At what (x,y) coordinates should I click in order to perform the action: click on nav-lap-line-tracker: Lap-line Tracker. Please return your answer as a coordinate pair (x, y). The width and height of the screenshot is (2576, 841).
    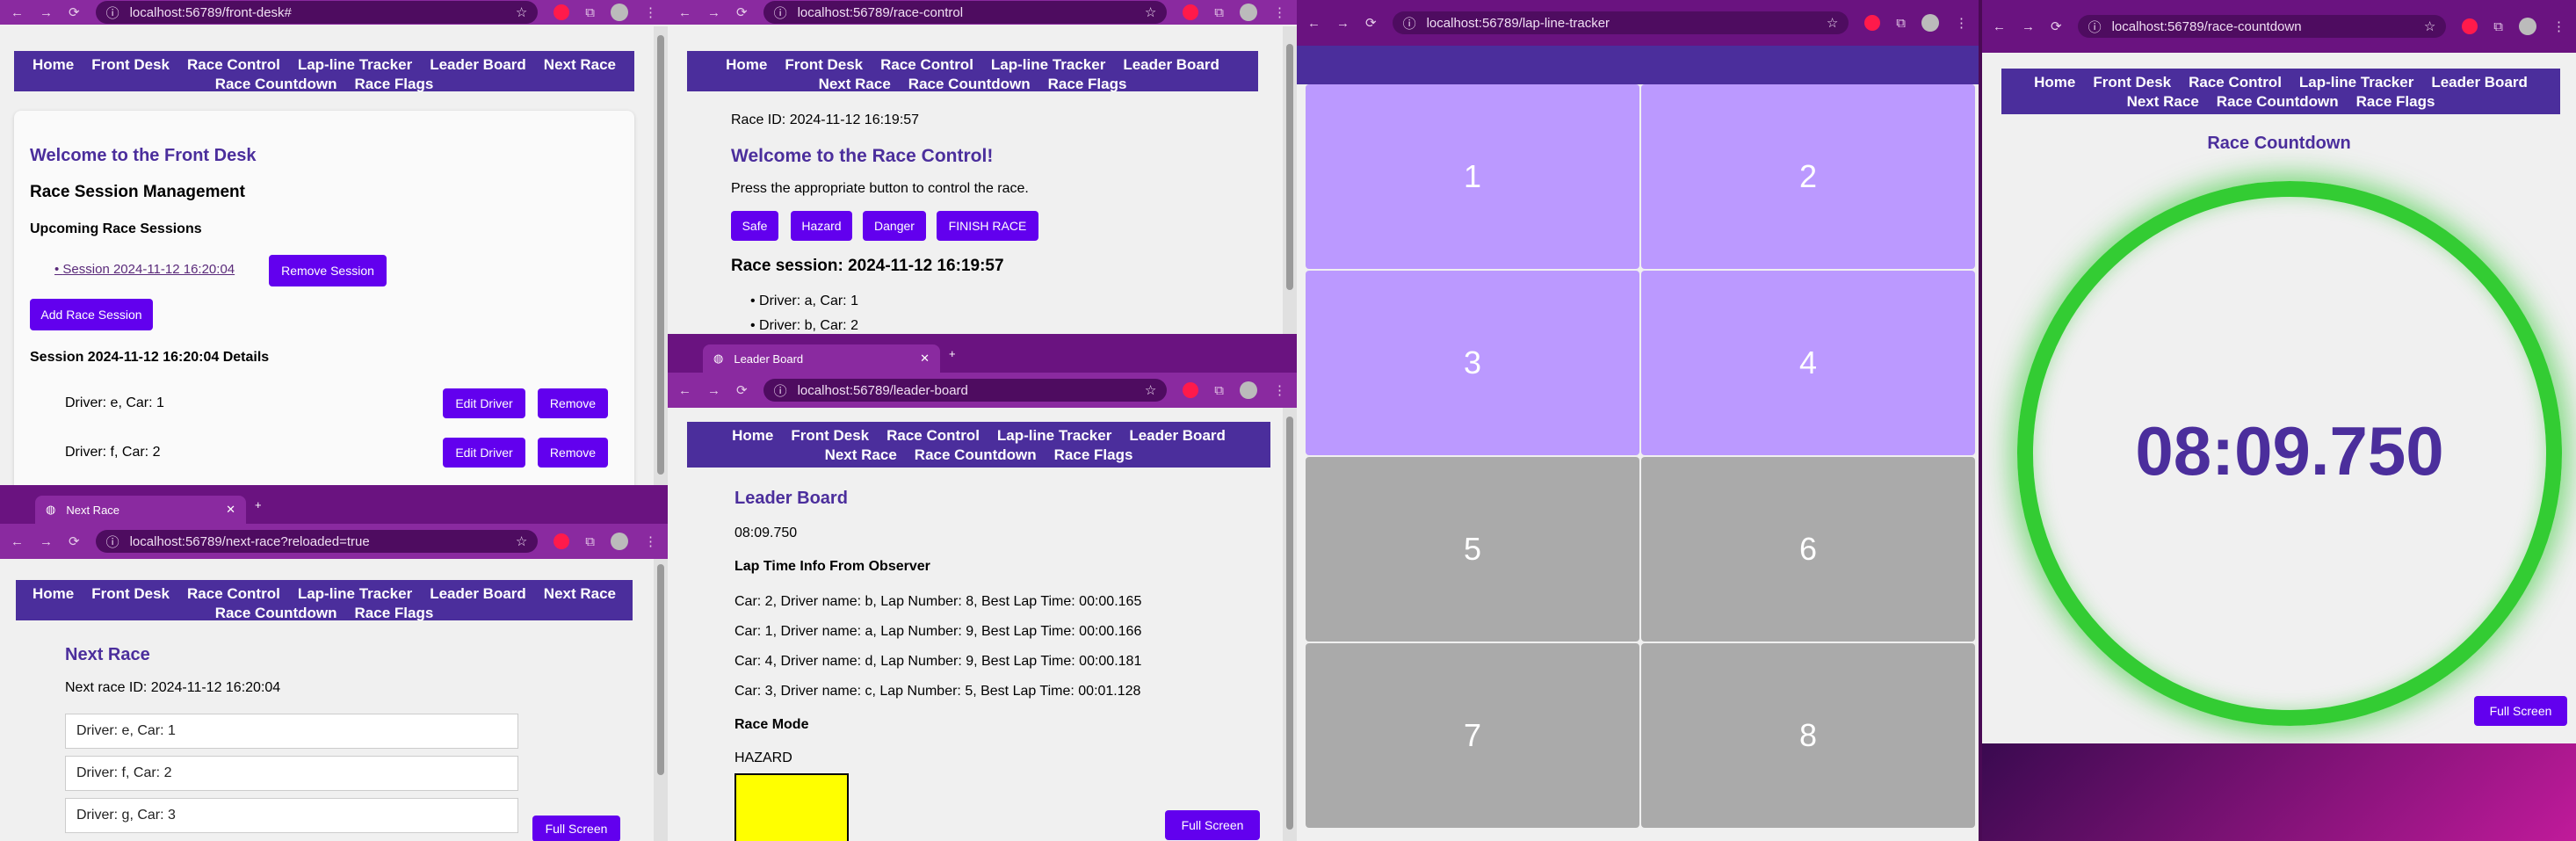
    Looking at the image, I should click on (1054, 436).